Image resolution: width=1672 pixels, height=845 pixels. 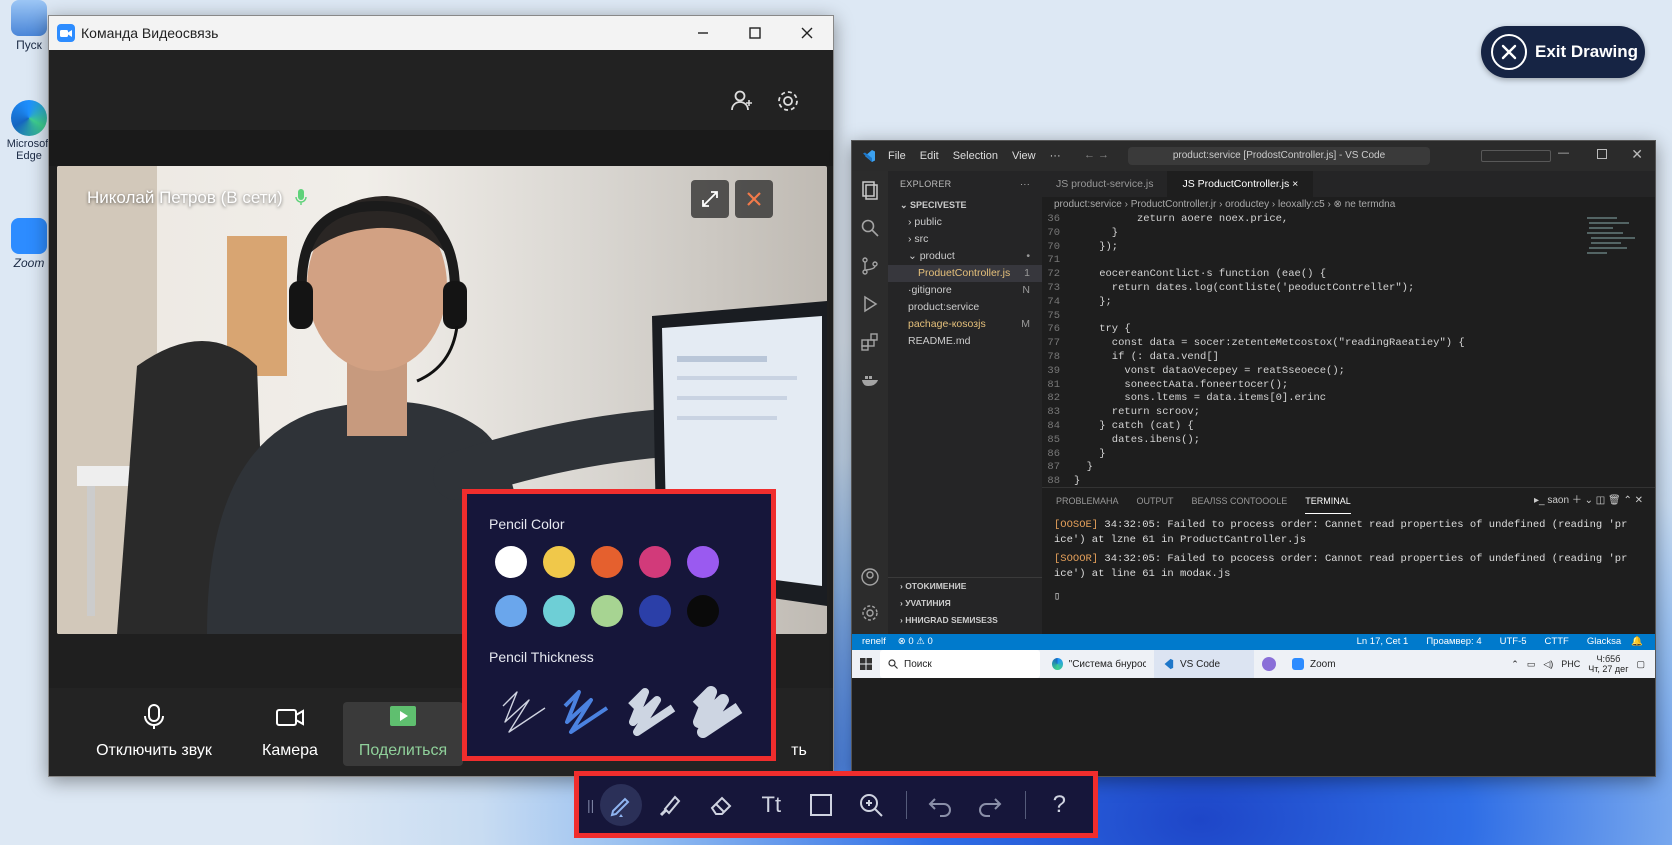 I want to click on list-item: product:service, so click(x=965, y=307).